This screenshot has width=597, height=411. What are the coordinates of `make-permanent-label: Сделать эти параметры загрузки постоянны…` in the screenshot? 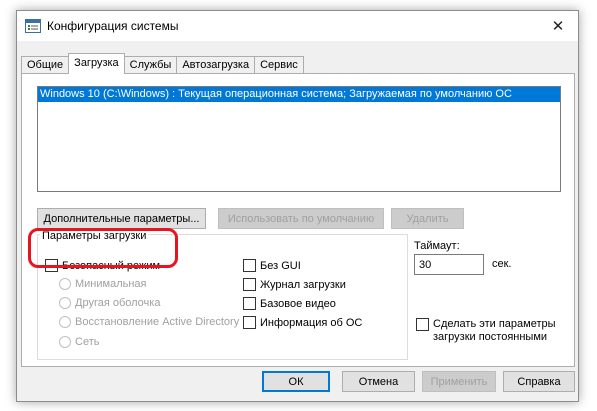 It's located at (494, 331).